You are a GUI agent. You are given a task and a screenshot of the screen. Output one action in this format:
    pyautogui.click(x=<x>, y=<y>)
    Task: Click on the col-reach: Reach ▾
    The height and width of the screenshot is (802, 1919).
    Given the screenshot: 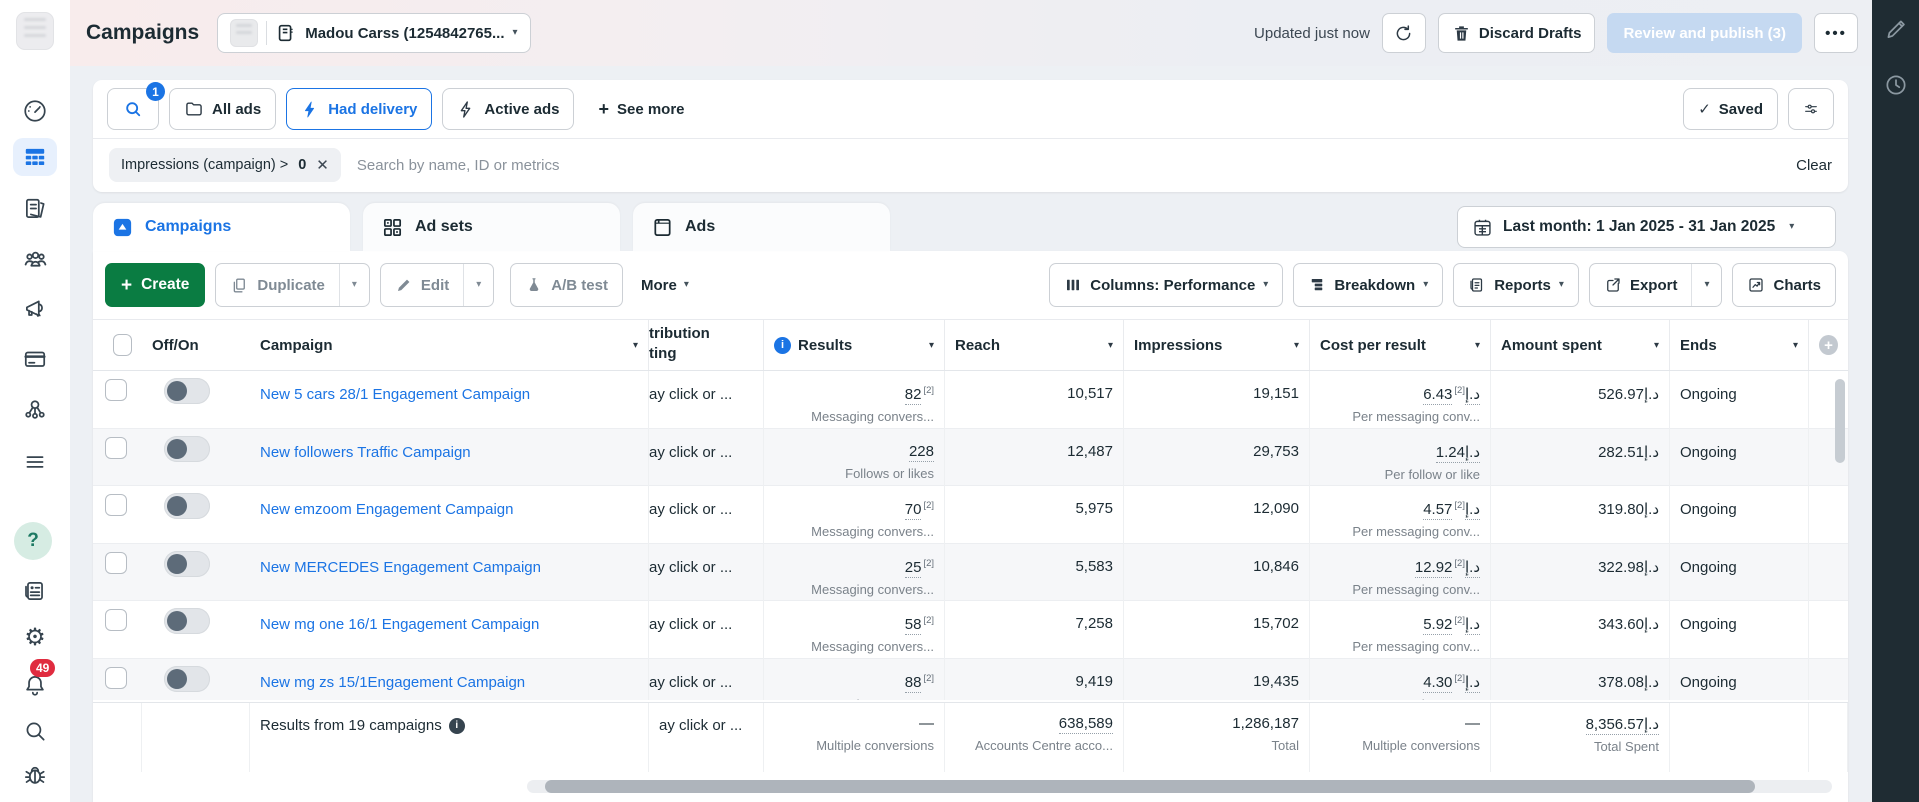 What is the action you would take?
    pyautogui.click(x=1034, y=345)
    